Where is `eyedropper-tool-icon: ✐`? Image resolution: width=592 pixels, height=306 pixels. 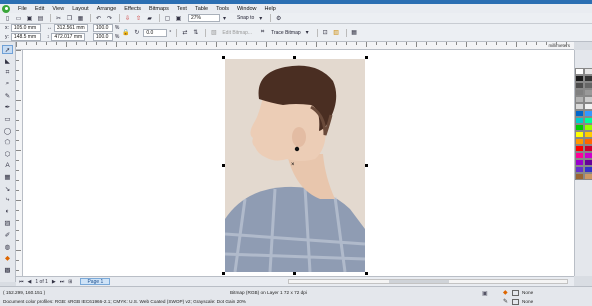
eyedropper-tool-icon: ✐ is located at coordinates (7, 235).